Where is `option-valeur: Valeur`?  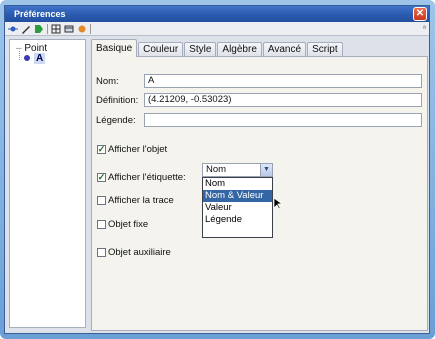
option-valeur: Valeur is located at coordinates (237, 208).